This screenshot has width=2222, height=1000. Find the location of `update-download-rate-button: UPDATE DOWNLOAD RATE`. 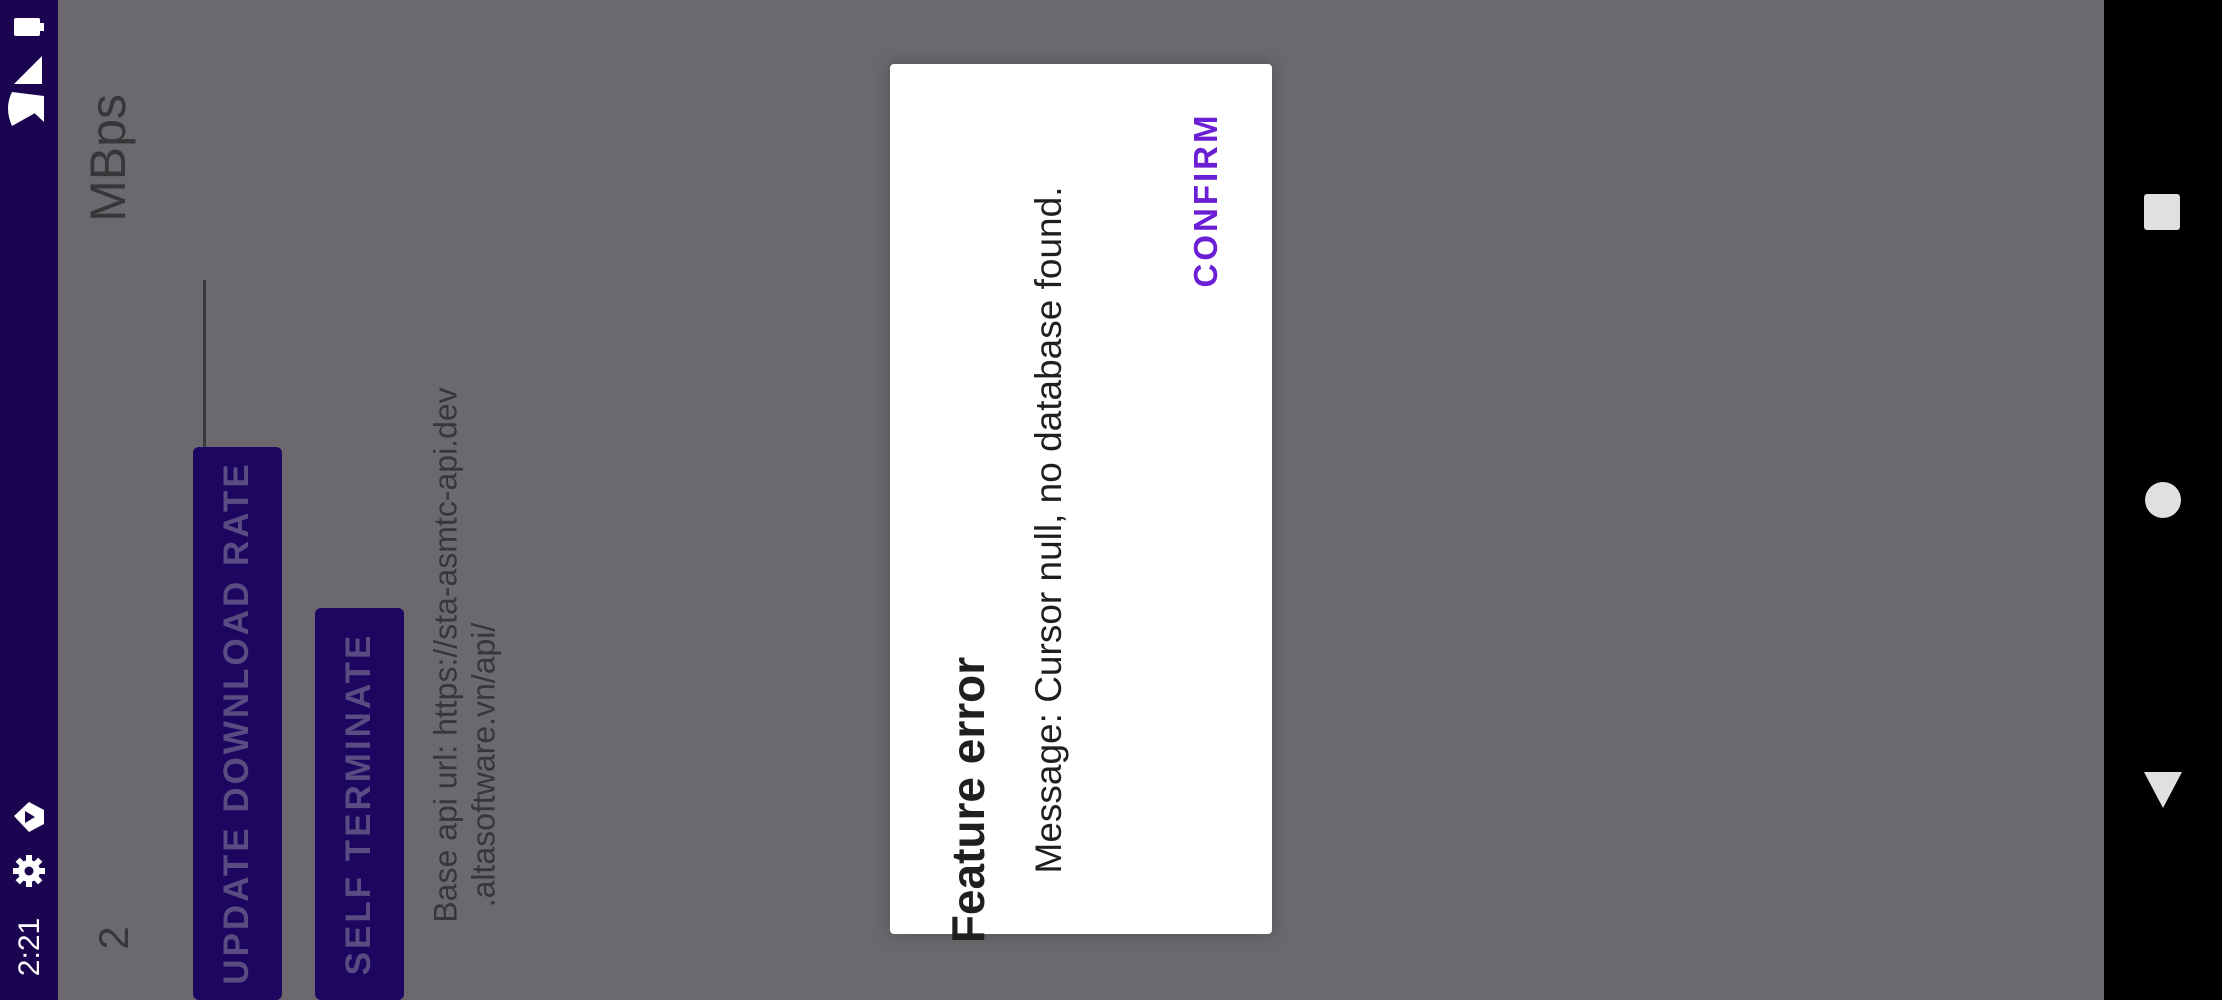

update-download-rate-button: UPDATE DOWNLOAD RATE is located at coordinates (237, 723).